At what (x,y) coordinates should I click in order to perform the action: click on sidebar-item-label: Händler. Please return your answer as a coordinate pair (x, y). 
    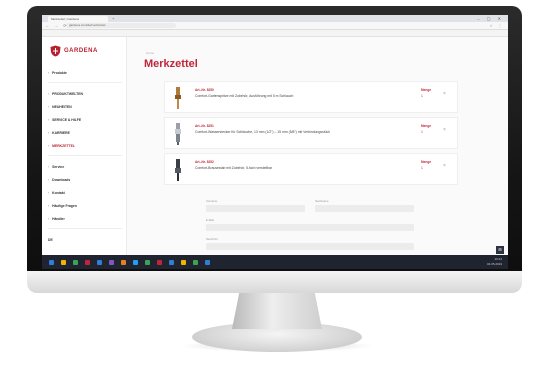
    Looking at the image, I should click on (58, 219).